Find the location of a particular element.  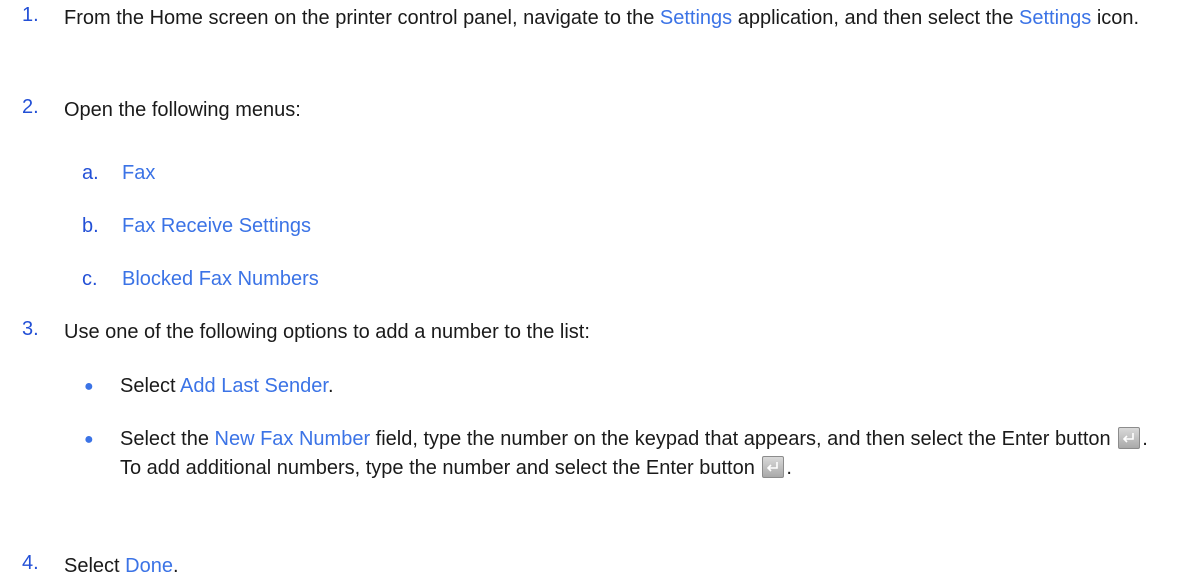

substep-letter: b. is located at coordinates (90, 226).